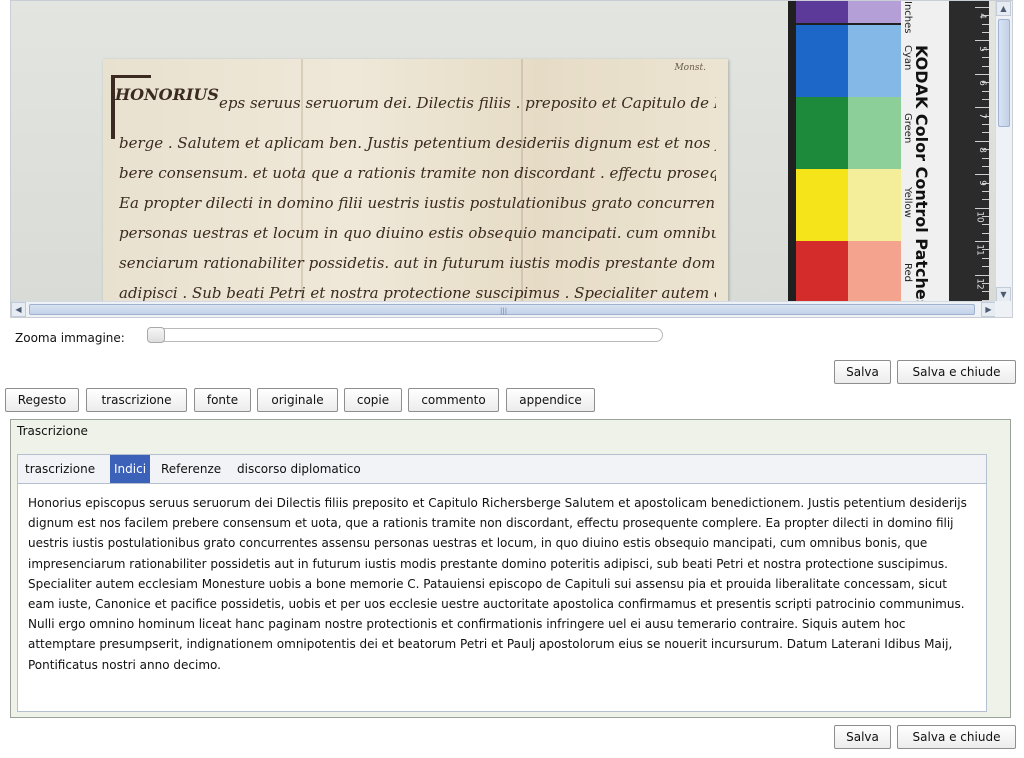 The image size is (1024, 758). What do you see at coordinates (373, 400) in the screenshot?
I see `tab-copie: copie` at bounding box center [373, 400].